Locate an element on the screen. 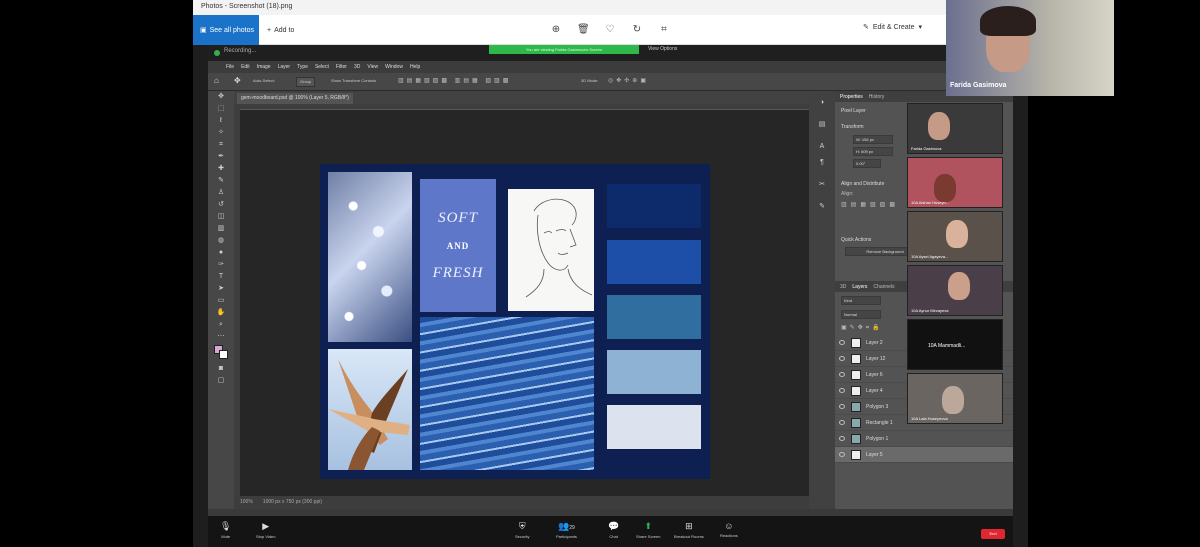 The image size is (1200, 547). participant-tile: 10A Lala Huseynova is located at coordinates (955, 398).